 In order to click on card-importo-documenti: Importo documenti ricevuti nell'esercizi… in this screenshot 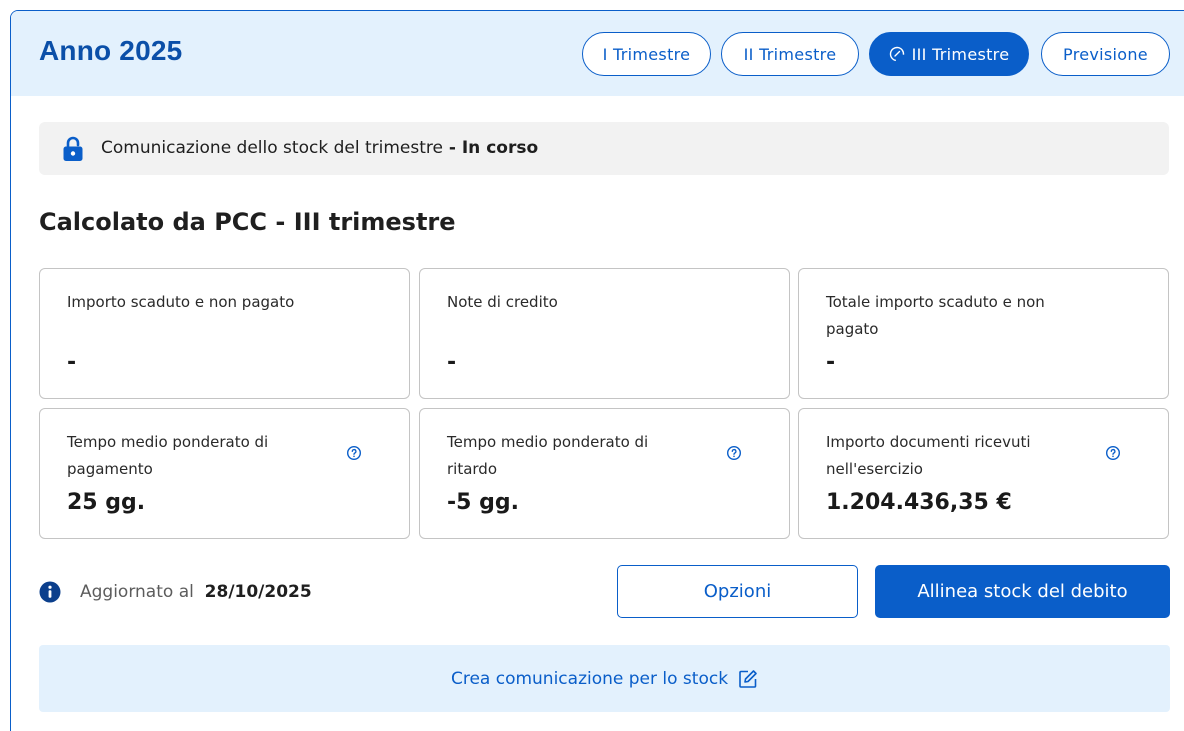, I will do `click(983, 473)`.